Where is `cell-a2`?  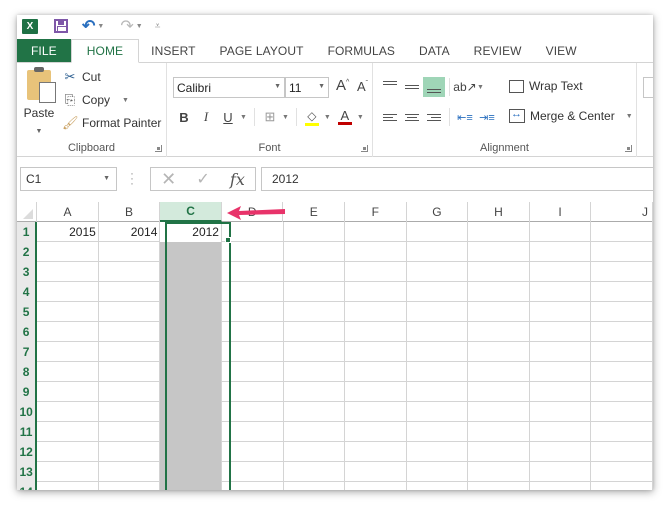 cell-a2 is located at coordinates (68, 252).